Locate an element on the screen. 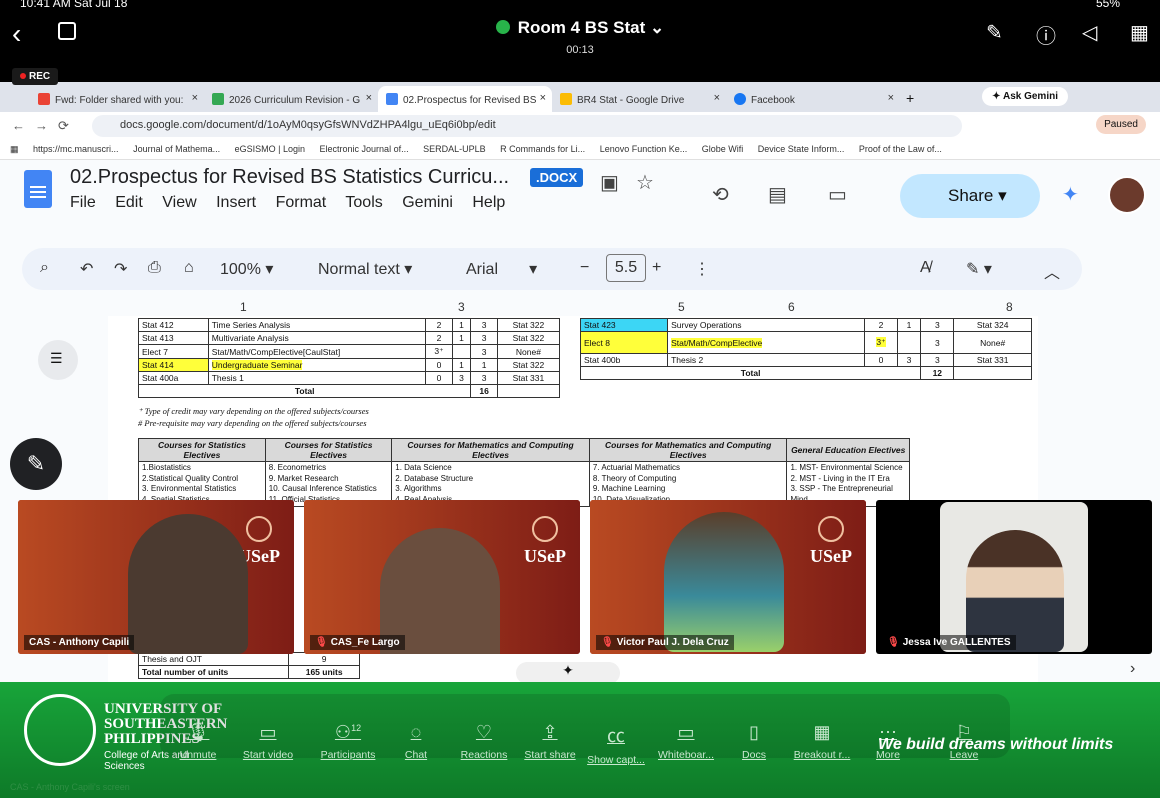 The width and height of the screenshot is (1160, 798). more-icon: ⋮ is located at coordinates (702, 269).